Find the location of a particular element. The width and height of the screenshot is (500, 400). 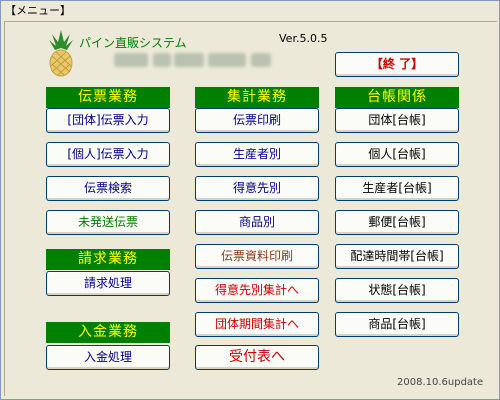

section-slip-header: 伝票業務 is located at coordinates (108, 97).